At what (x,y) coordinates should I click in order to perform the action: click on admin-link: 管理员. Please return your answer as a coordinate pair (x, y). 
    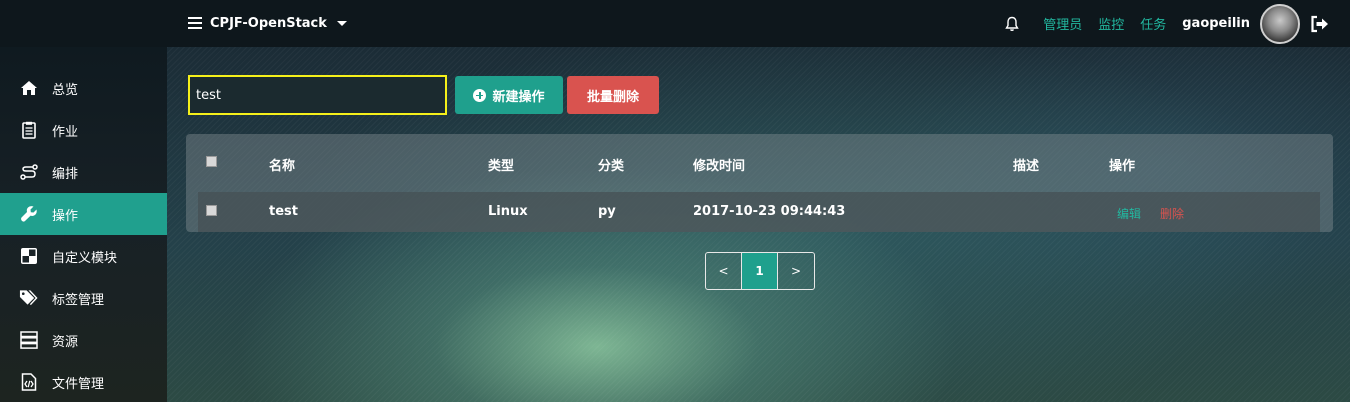
    Looking at the image, I should click on (1062, 23).